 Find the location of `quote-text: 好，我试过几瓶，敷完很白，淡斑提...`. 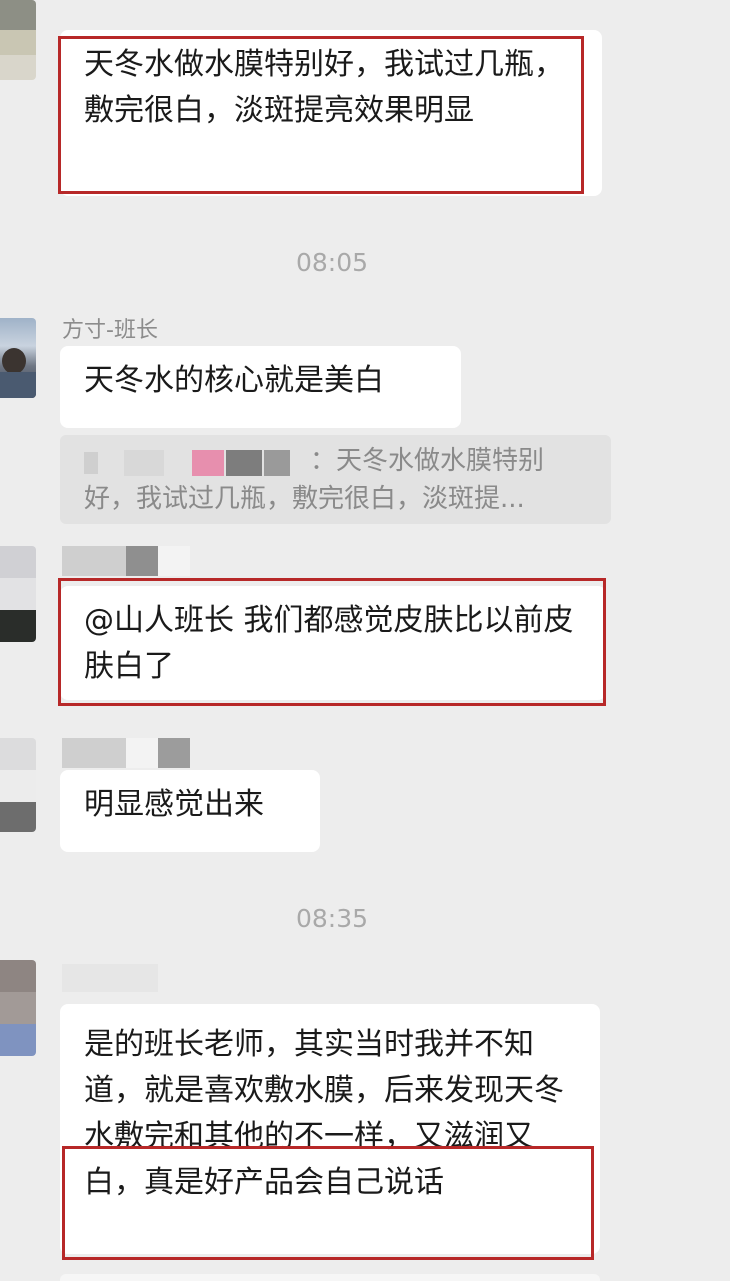

quote-text: 好，我试过几瓶，敷完很白，淡斑提... is located at coordinates (304, 499).